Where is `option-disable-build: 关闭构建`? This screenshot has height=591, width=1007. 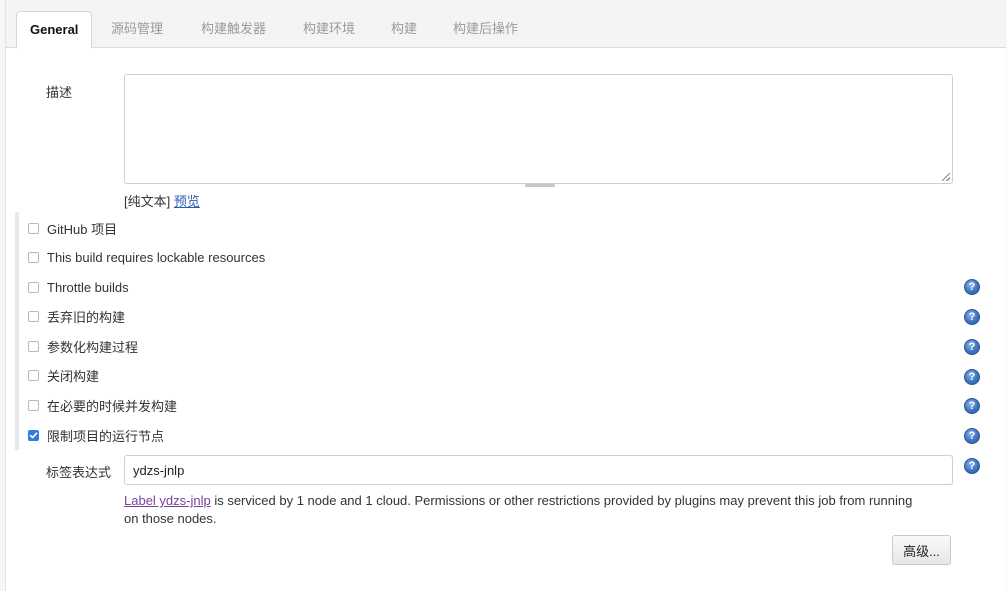
option-disable-build: 关闭构建 is located at coordinates (63, 375).